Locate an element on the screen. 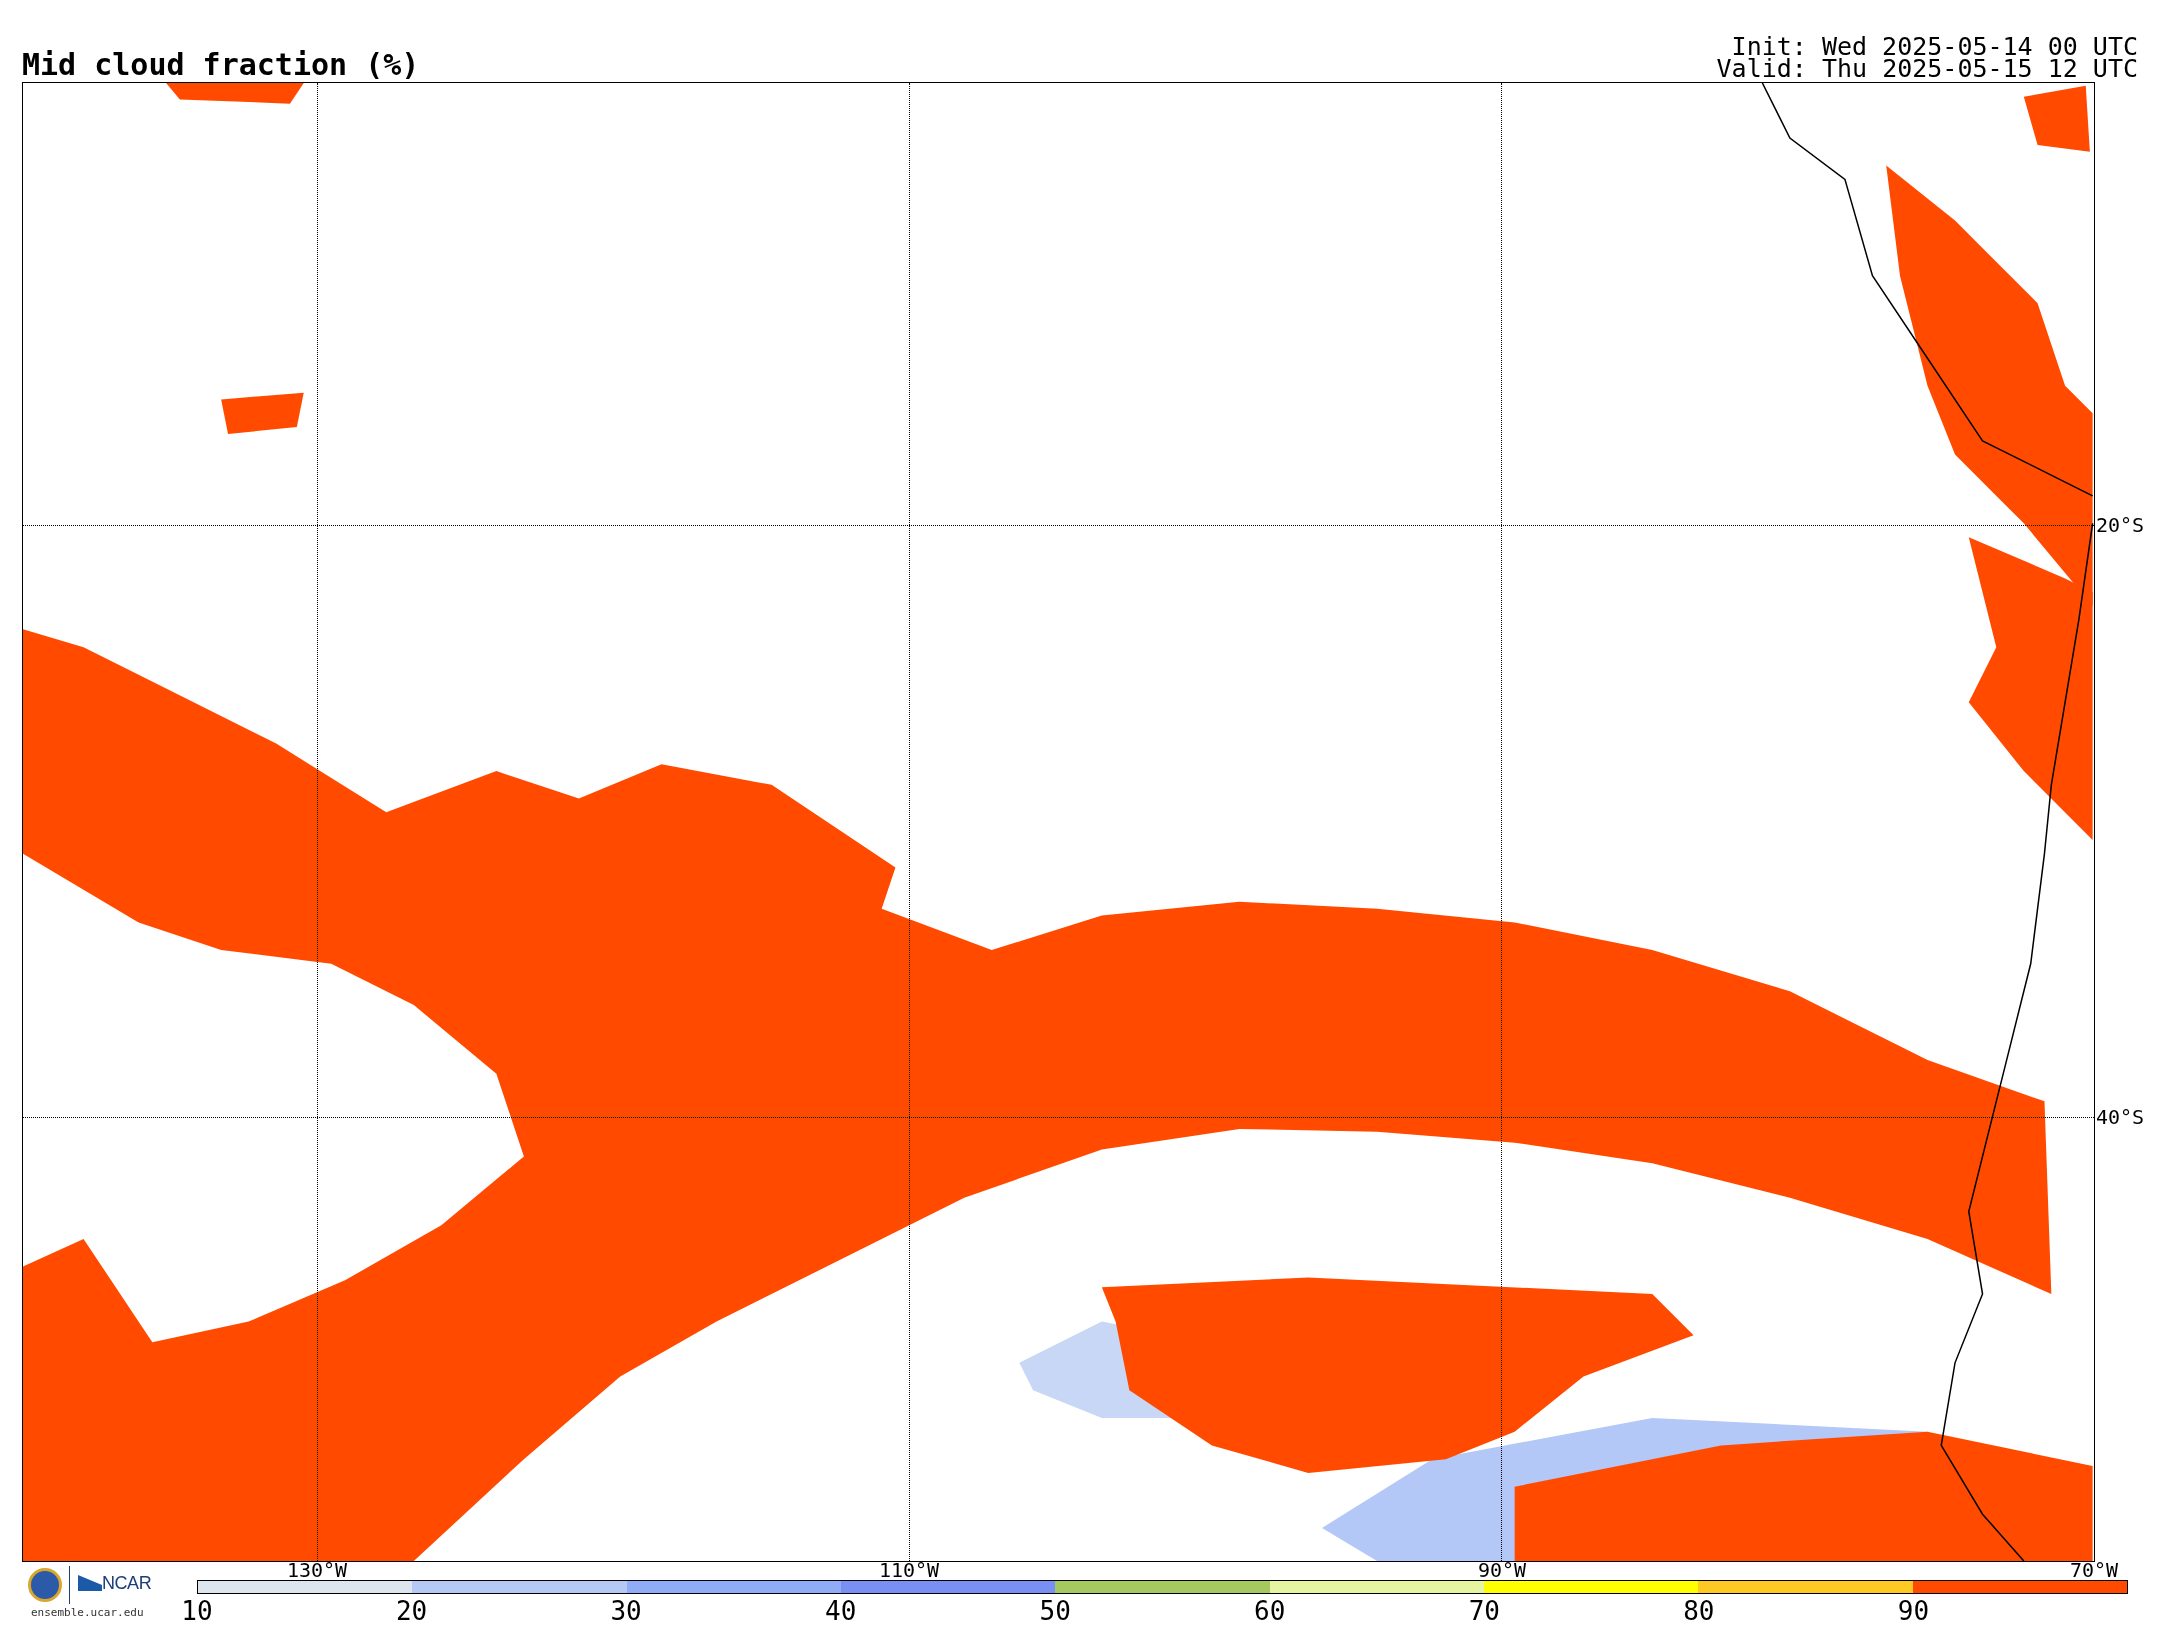 This screenshot has height=1626, width=2160. url-text: ensemble.ucar.edu is located at coordinates (87, 1612).